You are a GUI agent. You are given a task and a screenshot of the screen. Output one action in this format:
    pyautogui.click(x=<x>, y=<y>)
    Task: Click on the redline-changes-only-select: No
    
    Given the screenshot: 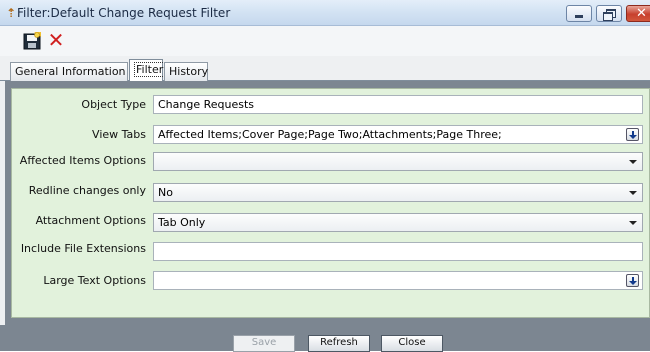 What is the action you would take?
    pyautogui.click(x=398, y=192)
    